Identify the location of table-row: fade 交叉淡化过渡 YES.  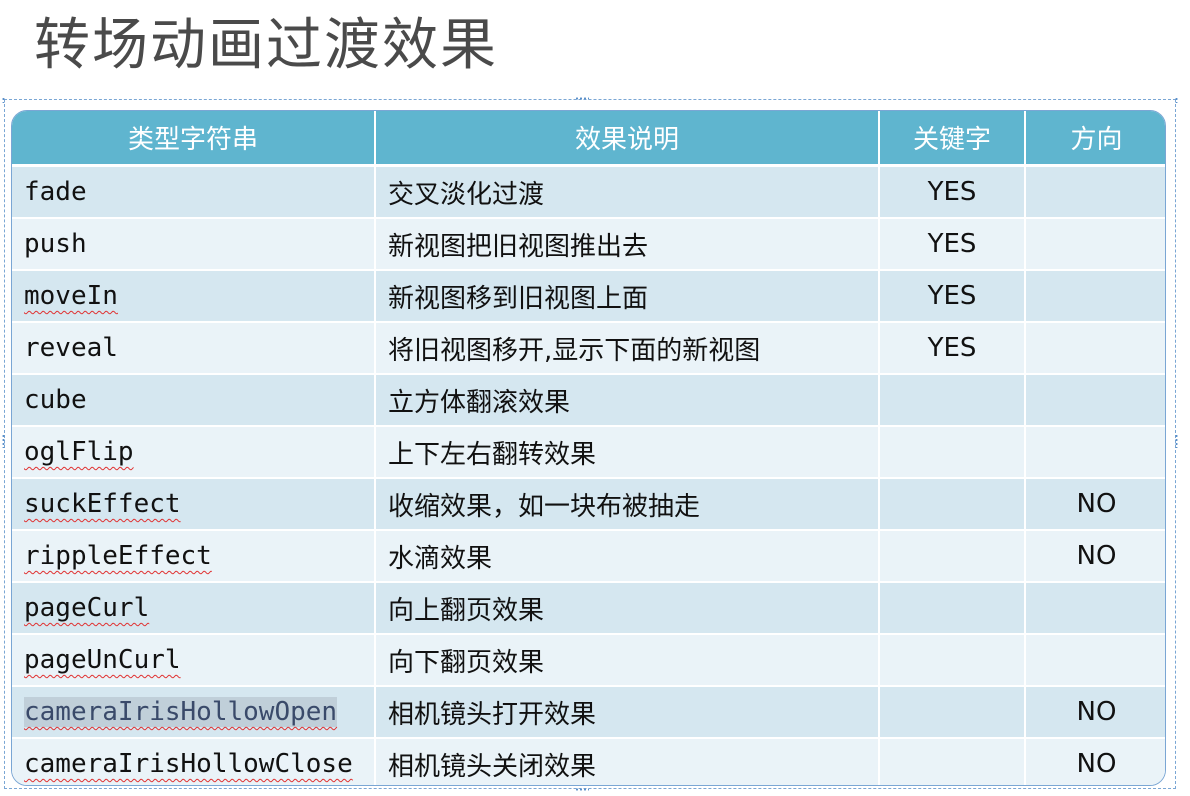
(588, 192).